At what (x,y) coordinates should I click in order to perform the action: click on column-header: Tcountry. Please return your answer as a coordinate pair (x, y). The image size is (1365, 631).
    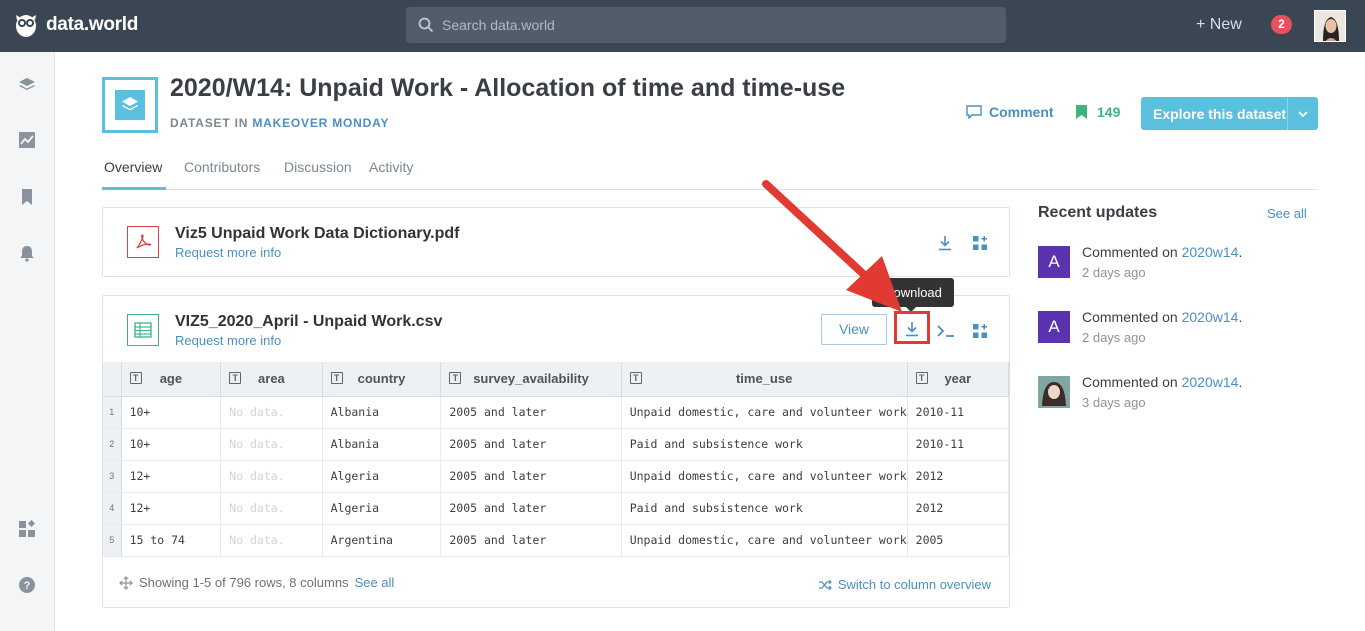
    Looking at the image, I should click on (382, 379).